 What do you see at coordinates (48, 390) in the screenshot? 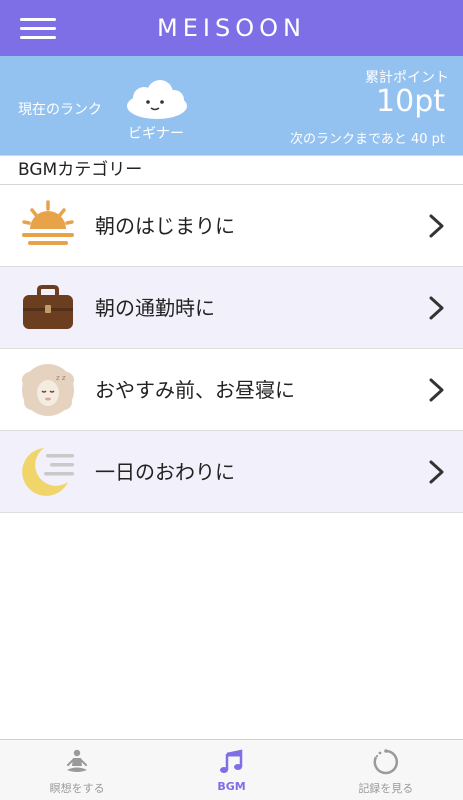
I see `sheep-icon: z z` at bounding box center [48, 390].